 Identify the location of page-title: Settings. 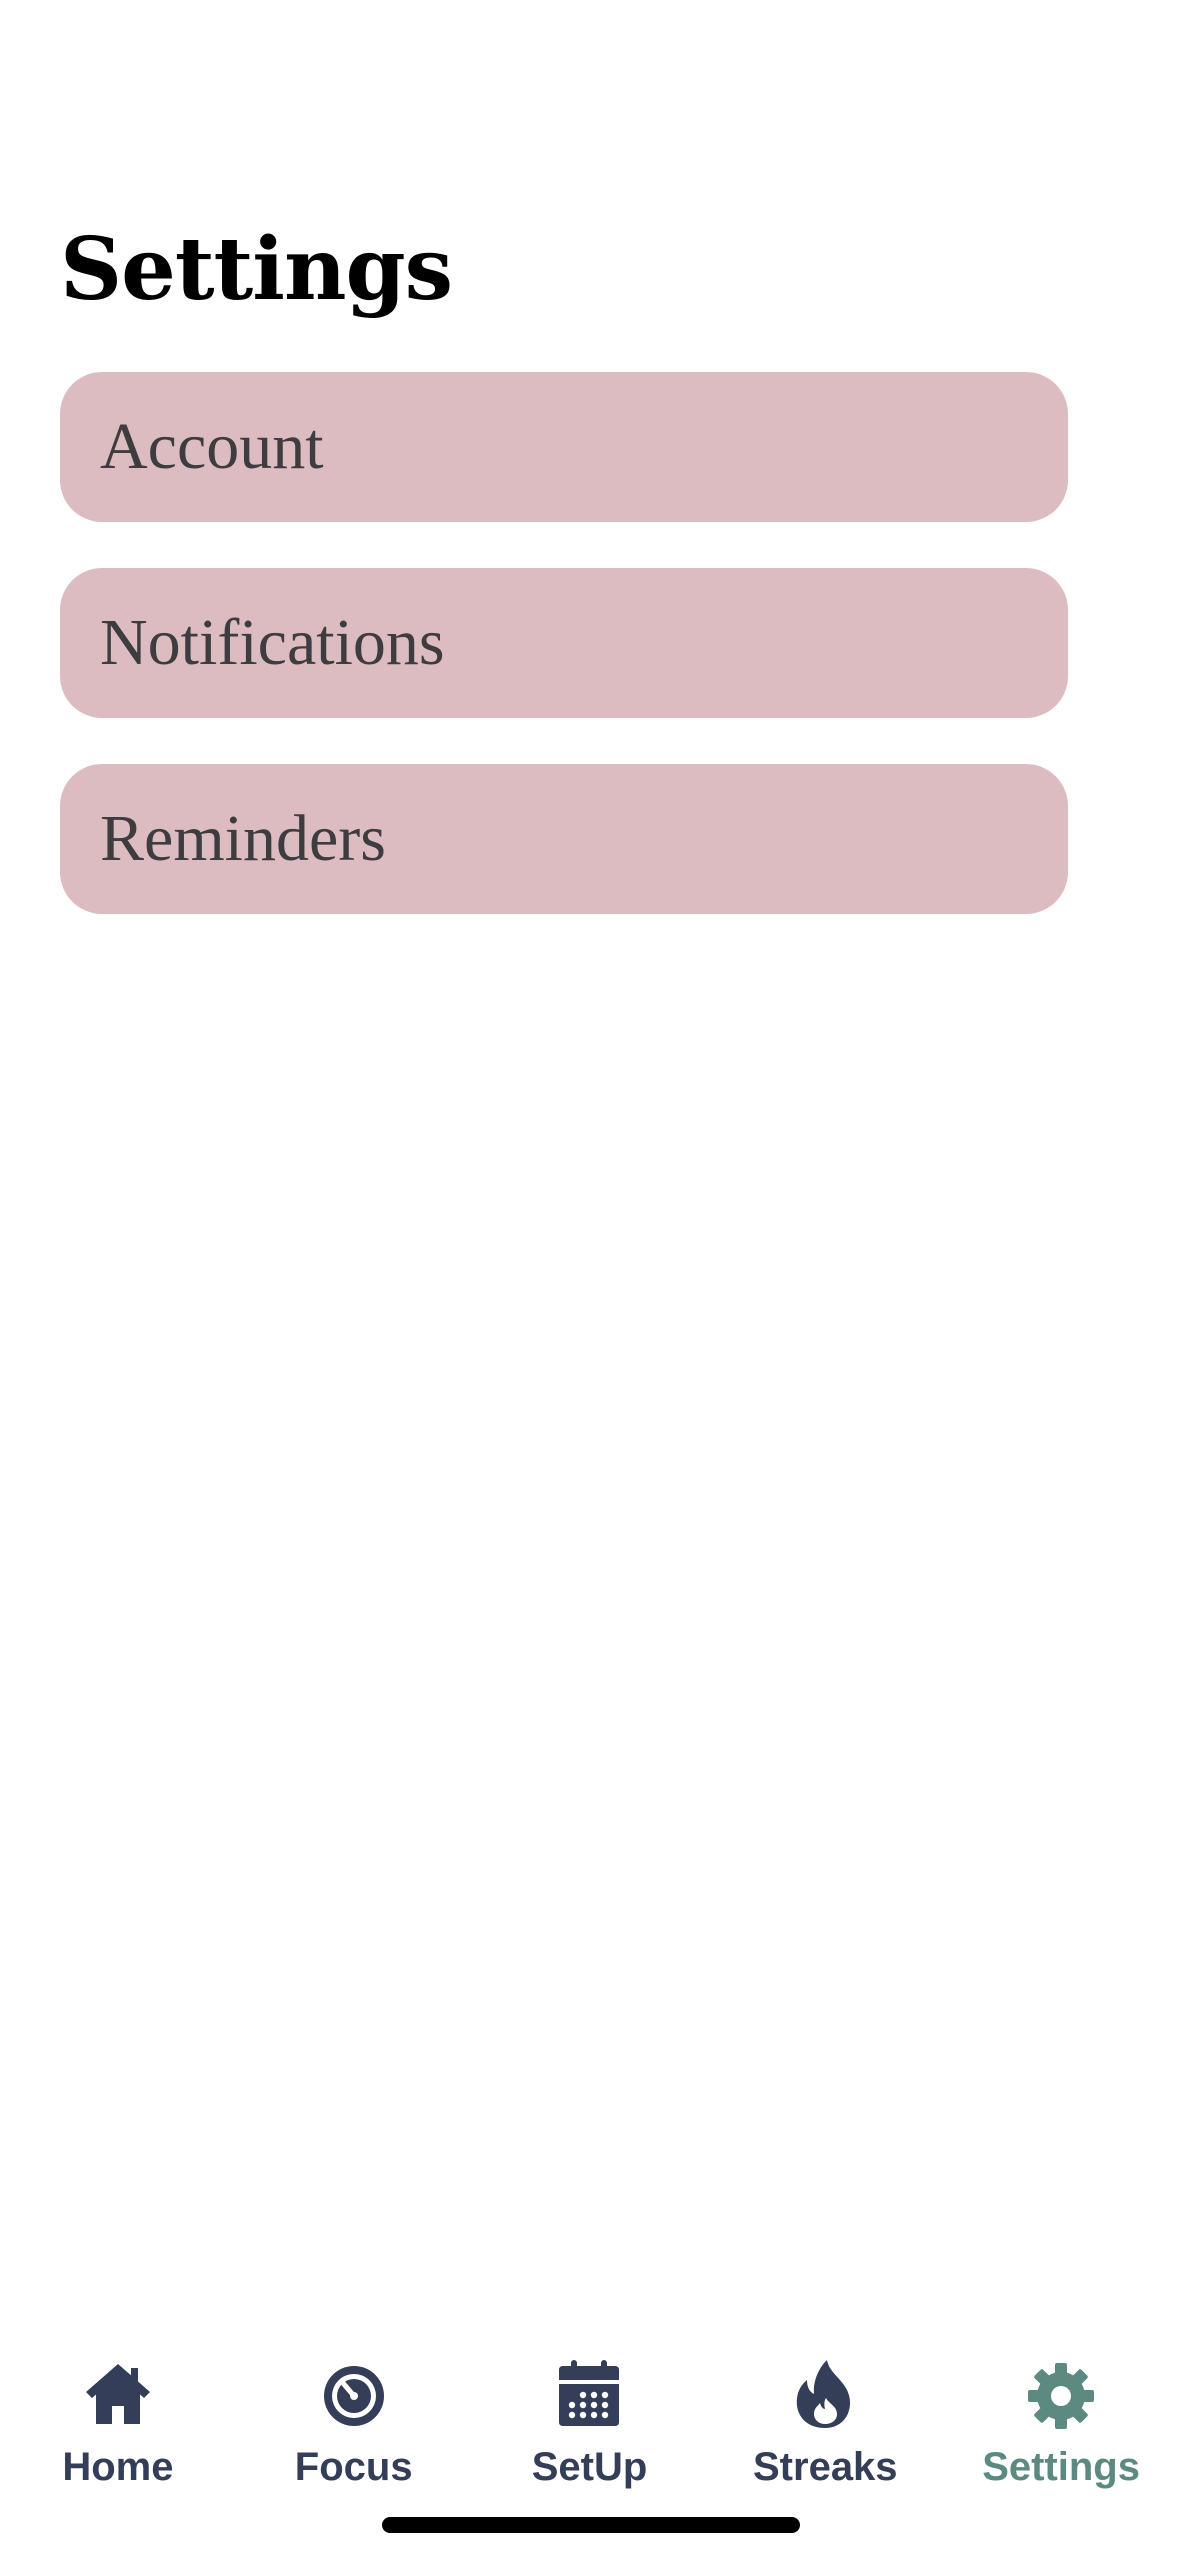
(256, 269).